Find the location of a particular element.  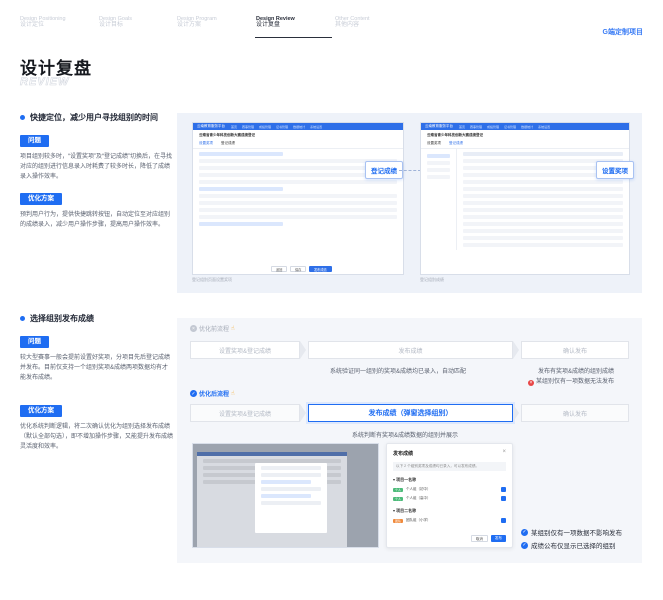

app-top-bar is located at coordinates (272, 454).